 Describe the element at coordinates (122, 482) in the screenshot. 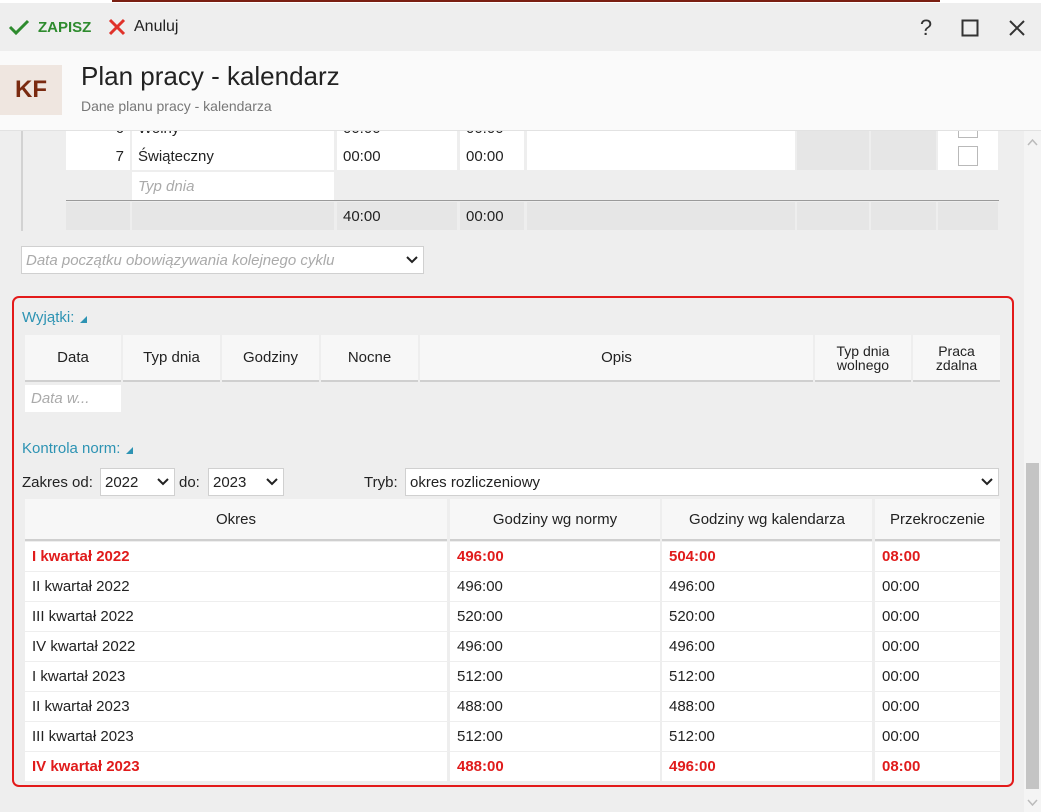

I see `range-from-value: 2022` at that location.